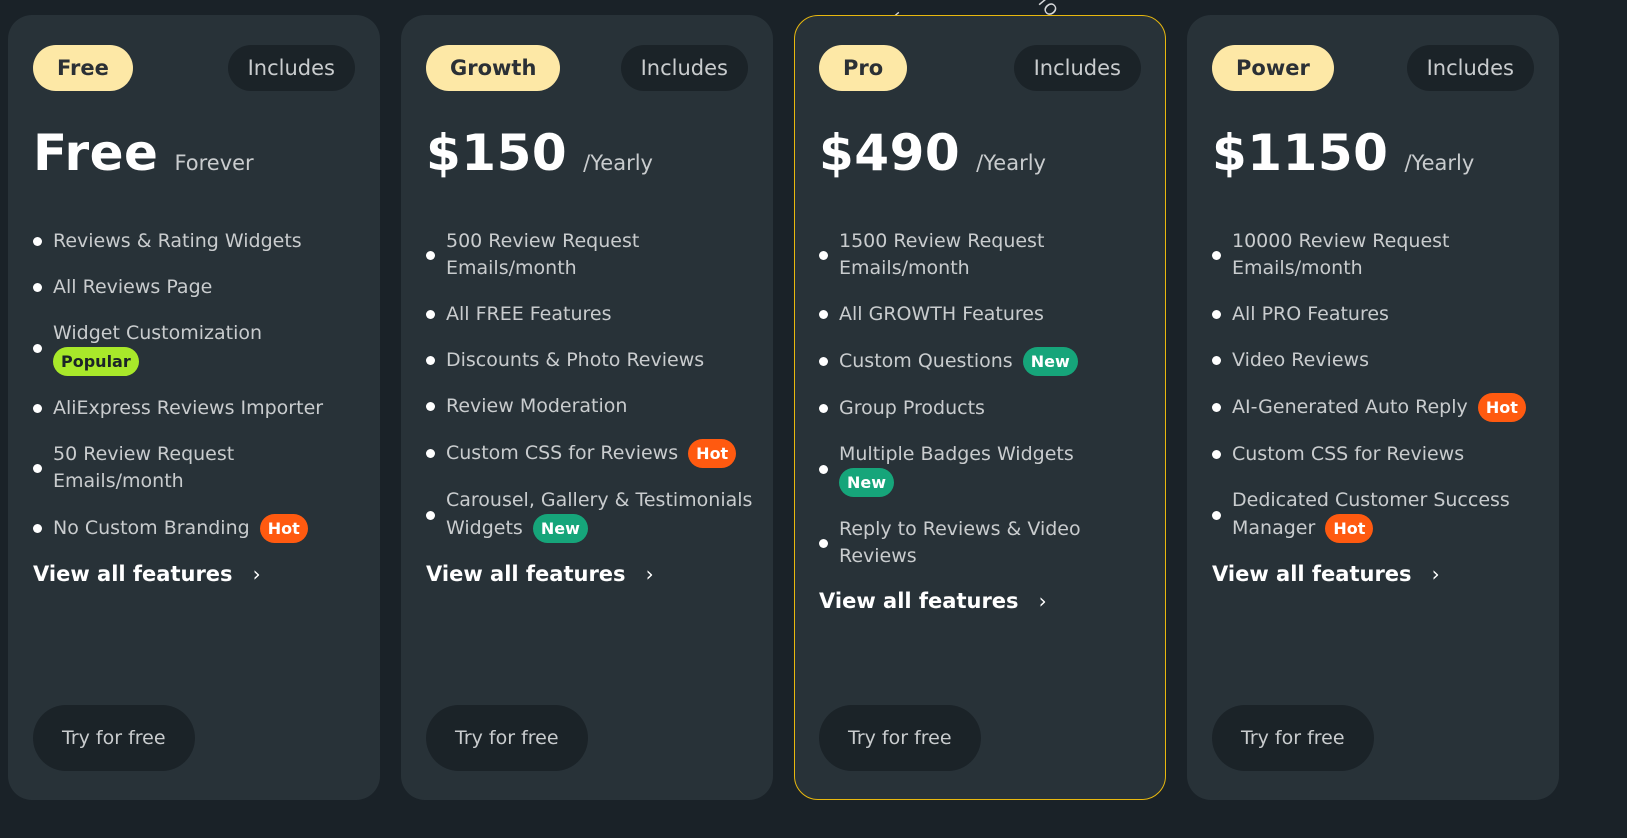 The width and height of the screenshot is (1627, 838). What do you see at coordinates (543, 254) in the screenshot?
I see `feature-text: 500 Review Request Emails/month` at bounding box center [543, 254].